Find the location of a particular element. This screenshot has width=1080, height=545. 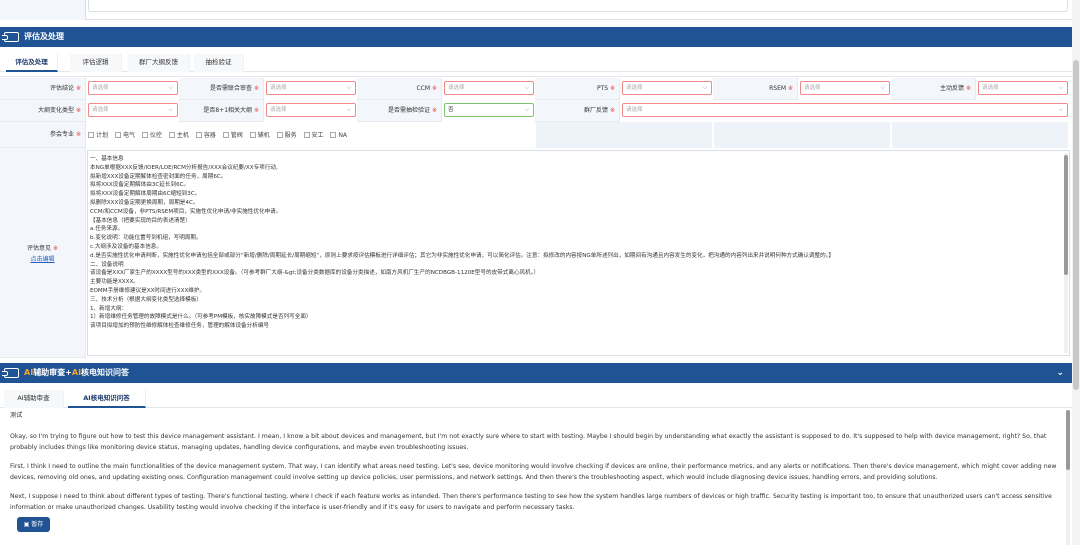

ai-title-part: 核电知识问答 is located at coordinates (105, 372).